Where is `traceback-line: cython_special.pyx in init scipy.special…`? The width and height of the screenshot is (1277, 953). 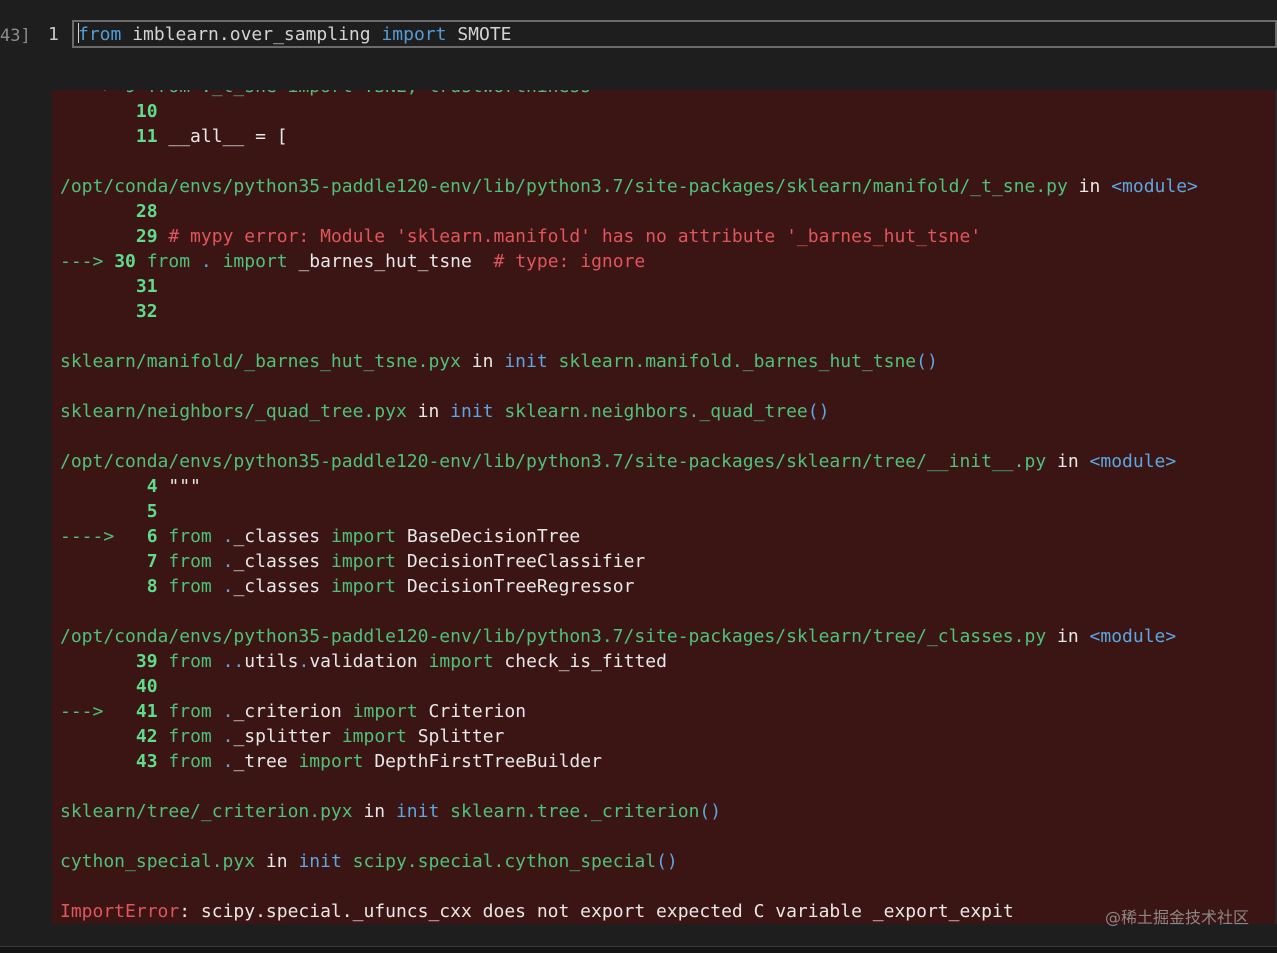 traceback-line: cython_special.pyx in init scipy.special… is located at coordinates (629, 861).